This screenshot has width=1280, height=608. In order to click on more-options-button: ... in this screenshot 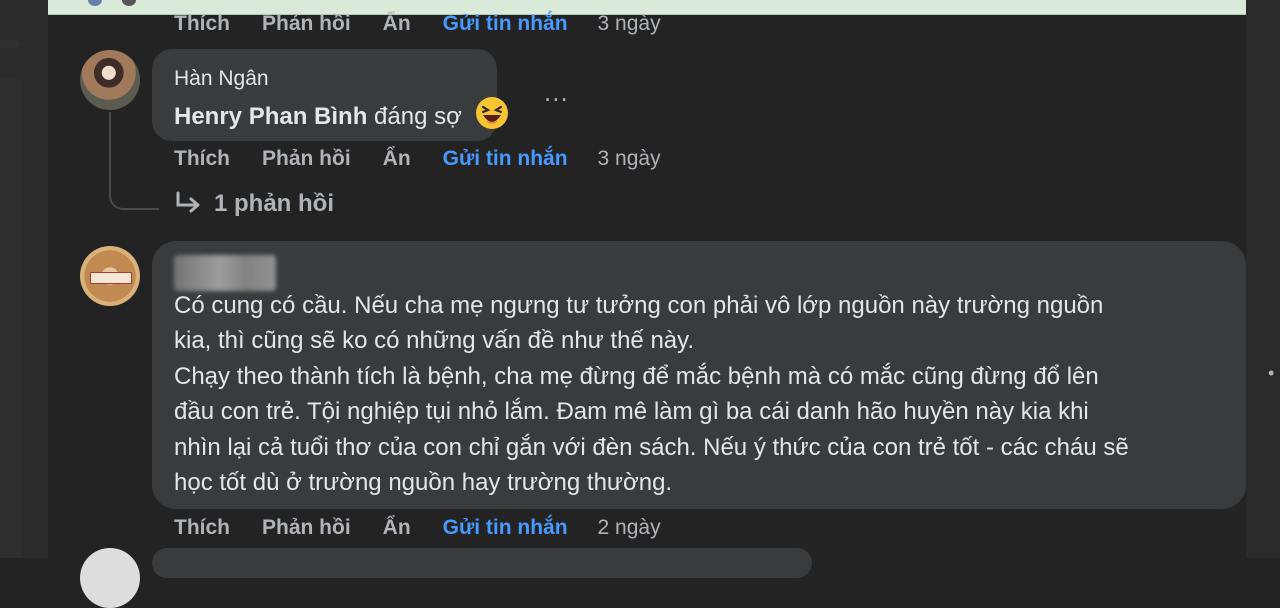, I will do `click(556, 92)`.